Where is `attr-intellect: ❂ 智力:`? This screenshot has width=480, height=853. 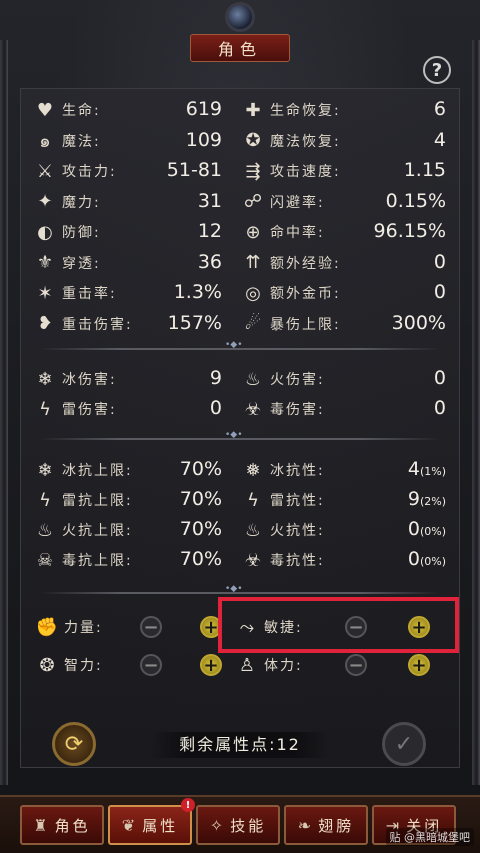
attr-intellect: ❂ 智力: is located at coordinates (69, 665).